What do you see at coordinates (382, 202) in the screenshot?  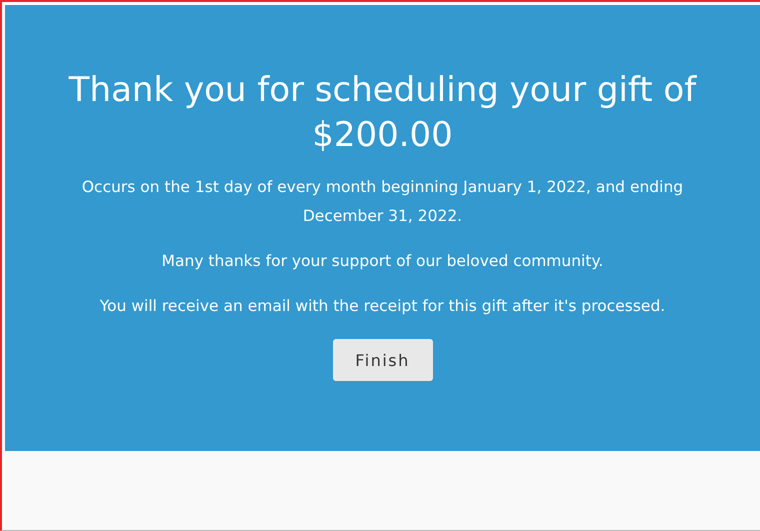 I see `message-text: Occurs on the 1st day of every month beginning January 1, 2022, and ending December 31, 2022.` at bounding box center [382, 202].